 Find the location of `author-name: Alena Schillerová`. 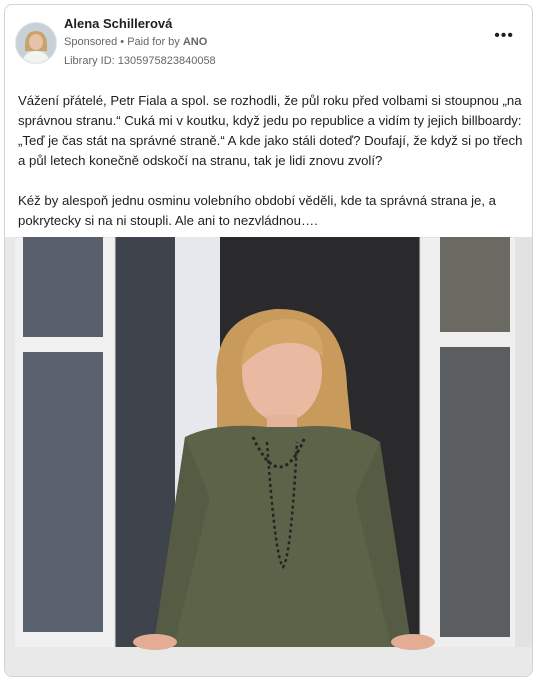

author-name: Alena Schillerová is located at coordinates (118, 23).